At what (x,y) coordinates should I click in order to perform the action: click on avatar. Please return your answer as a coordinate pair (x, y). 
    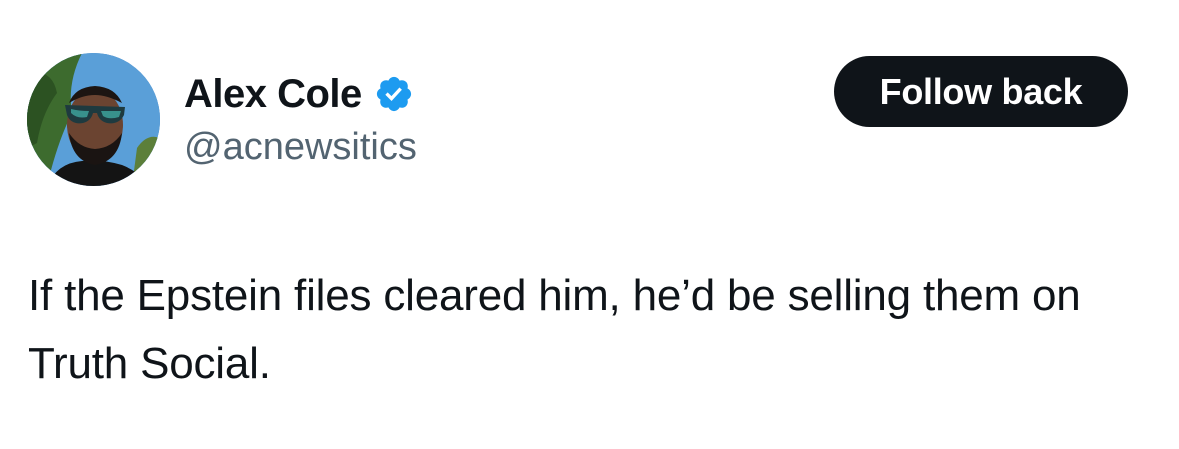
    Looking at the image, I should click on (93, 119).